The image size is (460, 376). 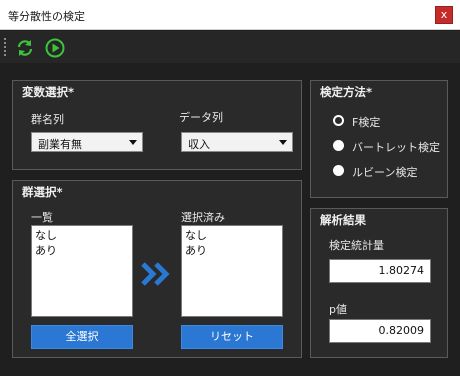 I want to click on refresh-icon, so click(x=25, y=48).